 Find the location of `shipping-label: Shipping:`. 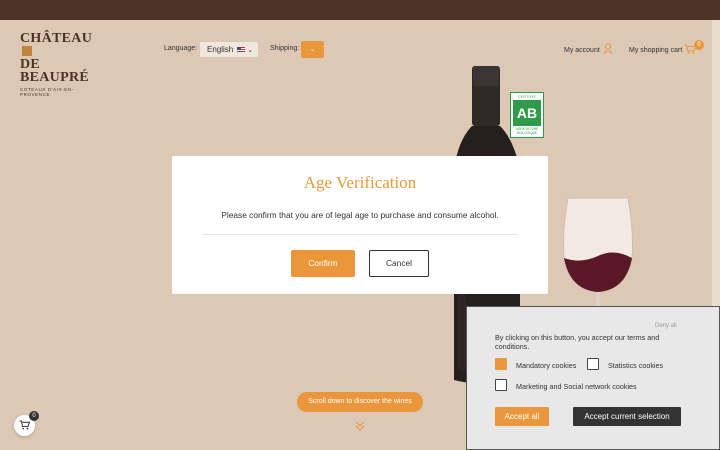

shipping-label: Shipping: is located at coordinates (285, 48).